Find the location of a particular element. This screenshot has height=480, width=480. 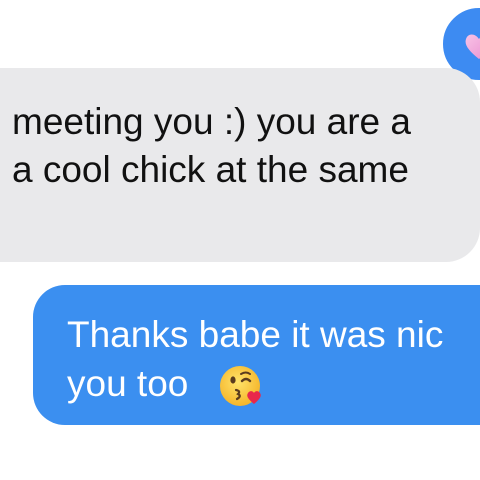

heart-icon is located at coordinates (472, 46).